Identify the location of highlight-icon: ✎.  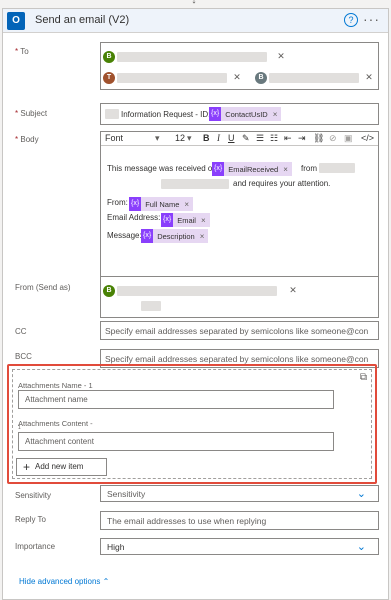
(246, 138).